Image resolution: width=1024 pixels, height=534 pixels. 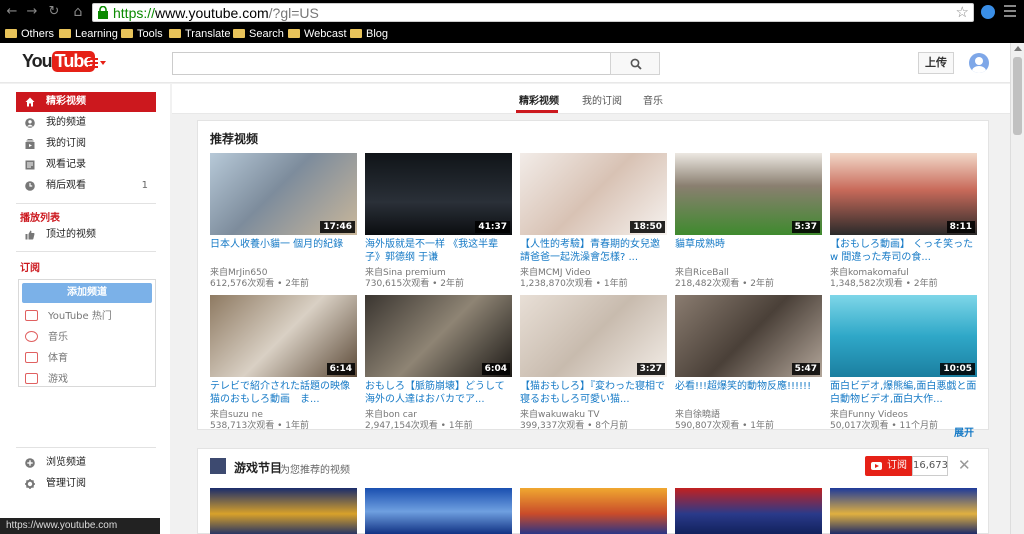 I want to click on avatar, so click(x=979, y=63).